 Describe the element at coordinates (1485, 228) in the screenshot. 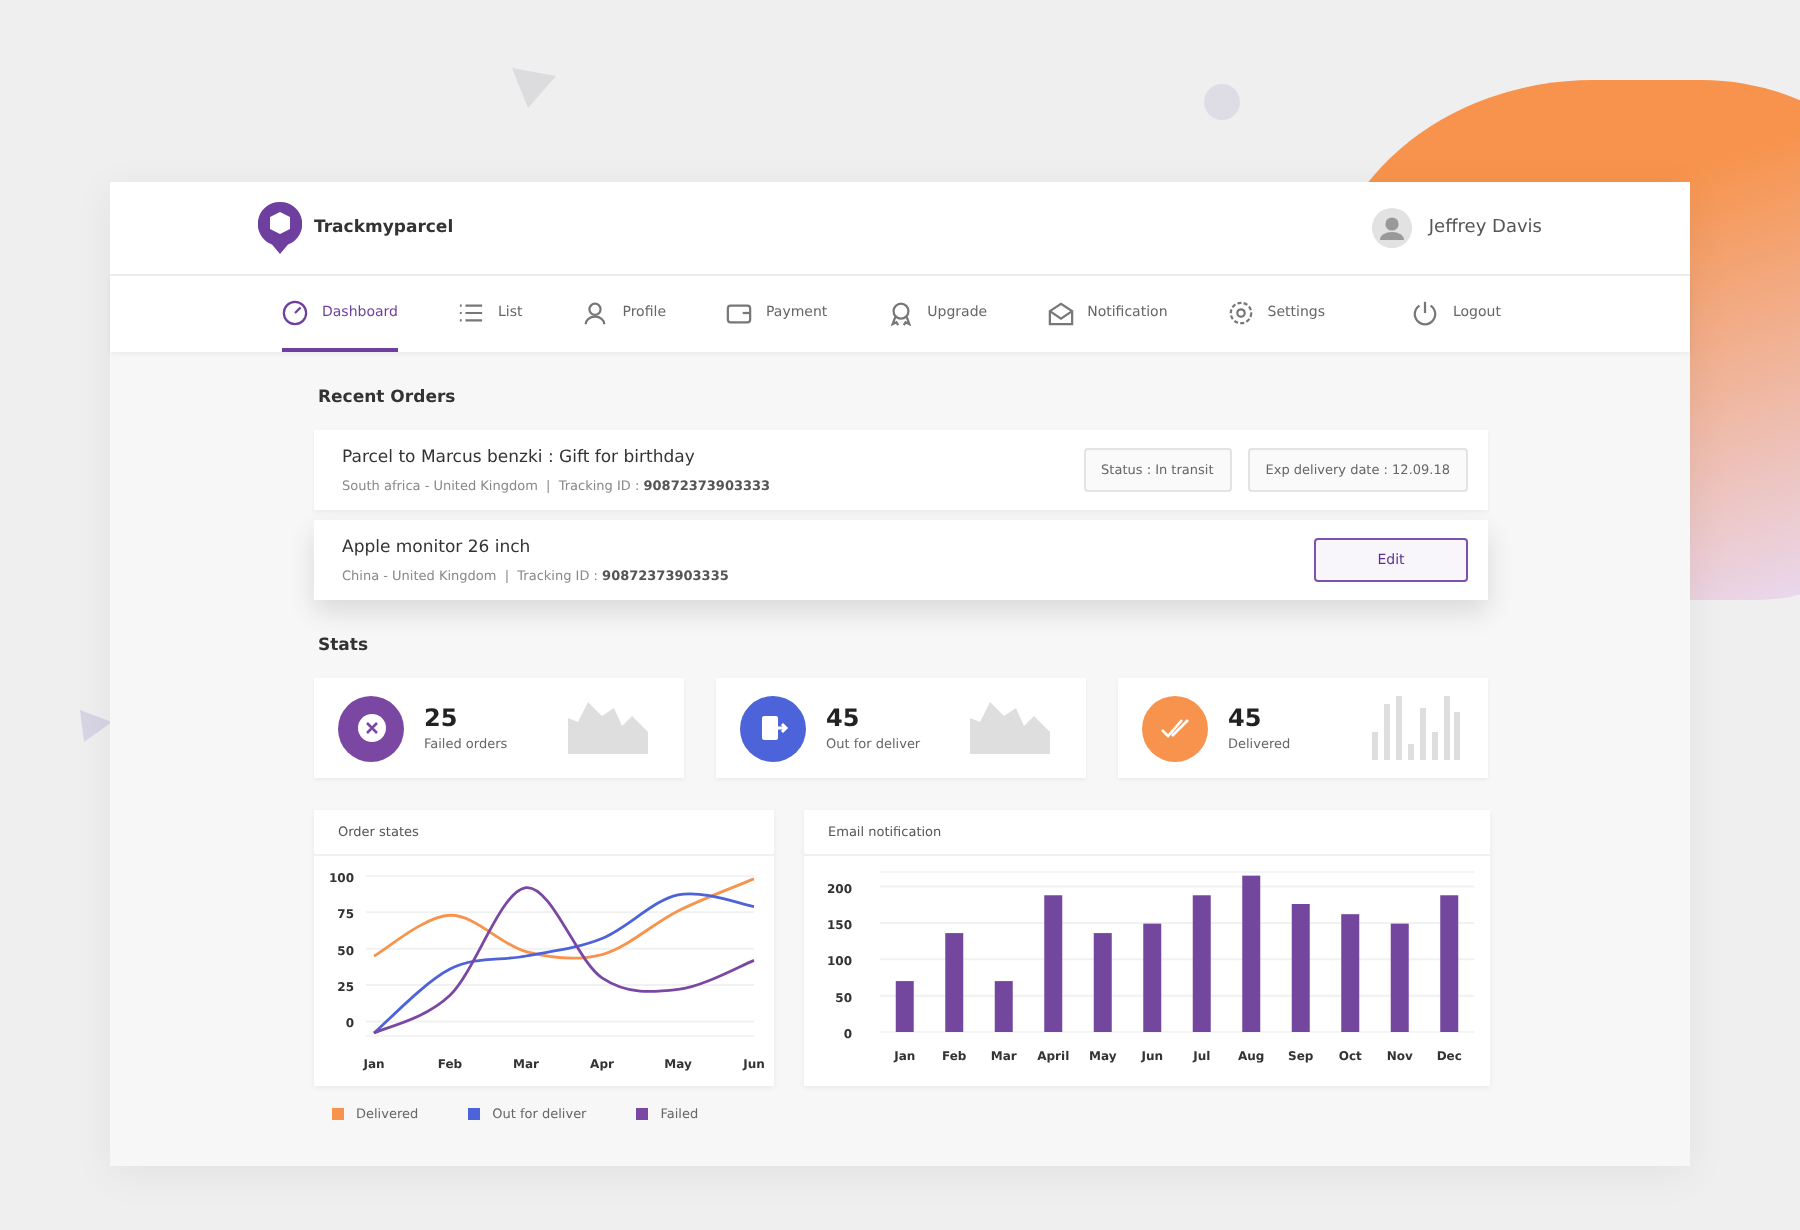

I see `user-name: Jeffrey Davis` at that location.